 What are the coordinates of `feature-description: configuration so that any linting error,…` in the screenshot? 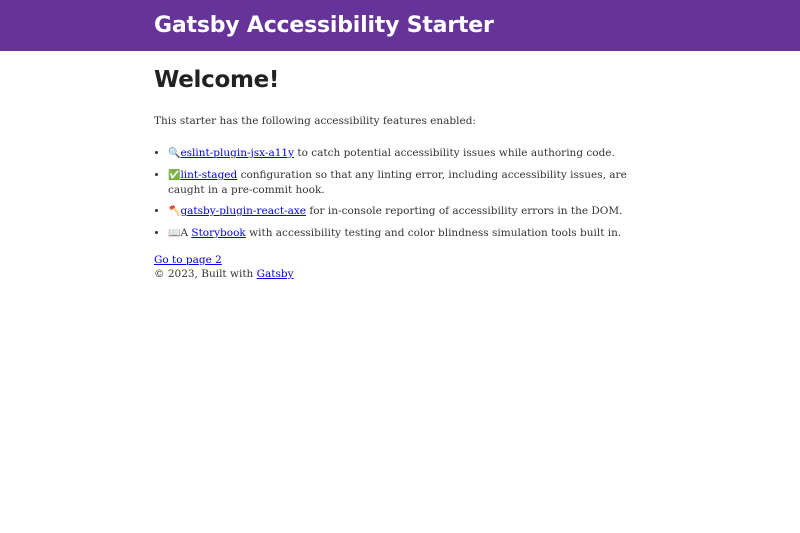 It's located at (397, 182).